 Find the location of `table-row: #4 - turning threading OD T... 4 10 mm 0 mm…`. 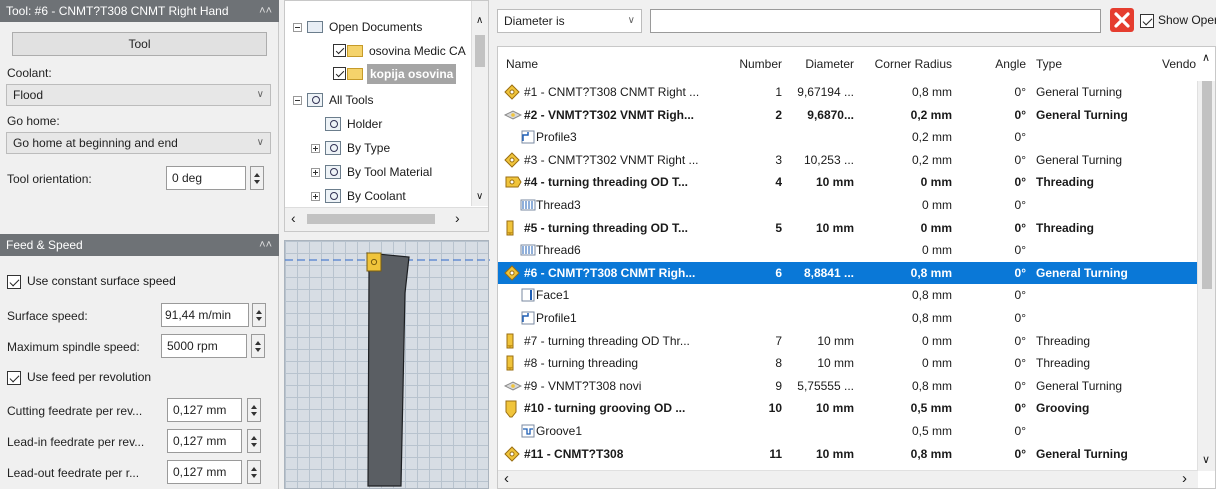

table-row: #4 - turning threading OD T... 4 10 mm 0 mm… is located at coordinates (848, 182).